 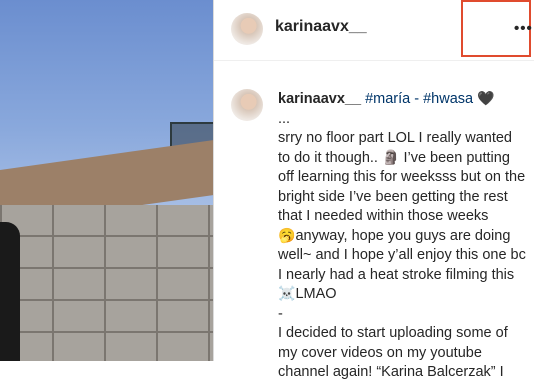 What do you see at coordinates (10, 291) in the screenshot?
I see `dancer-silhouette` at bounding box center [10, 291].